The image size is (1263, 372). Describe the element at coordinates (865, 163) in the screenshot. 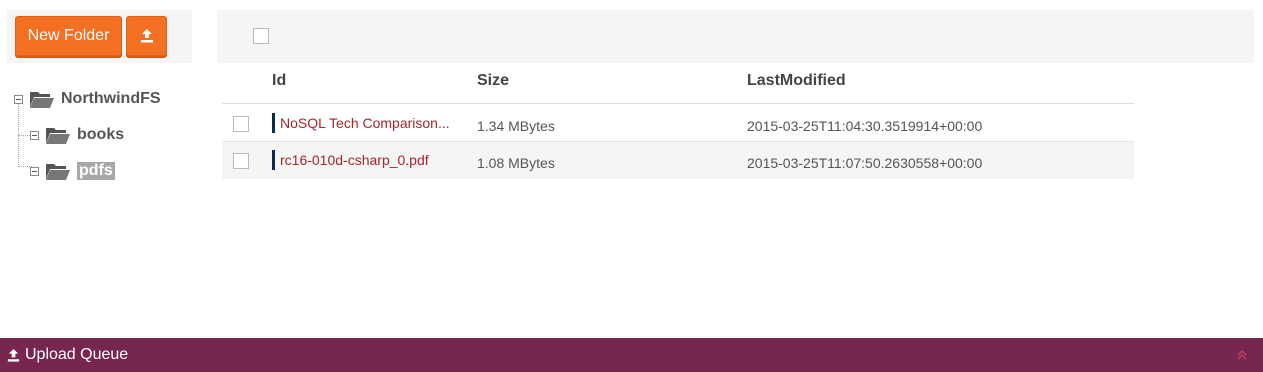

I see `file-last-modified: 2015-03-25T11:07:50.2630558+00:00` at that location.